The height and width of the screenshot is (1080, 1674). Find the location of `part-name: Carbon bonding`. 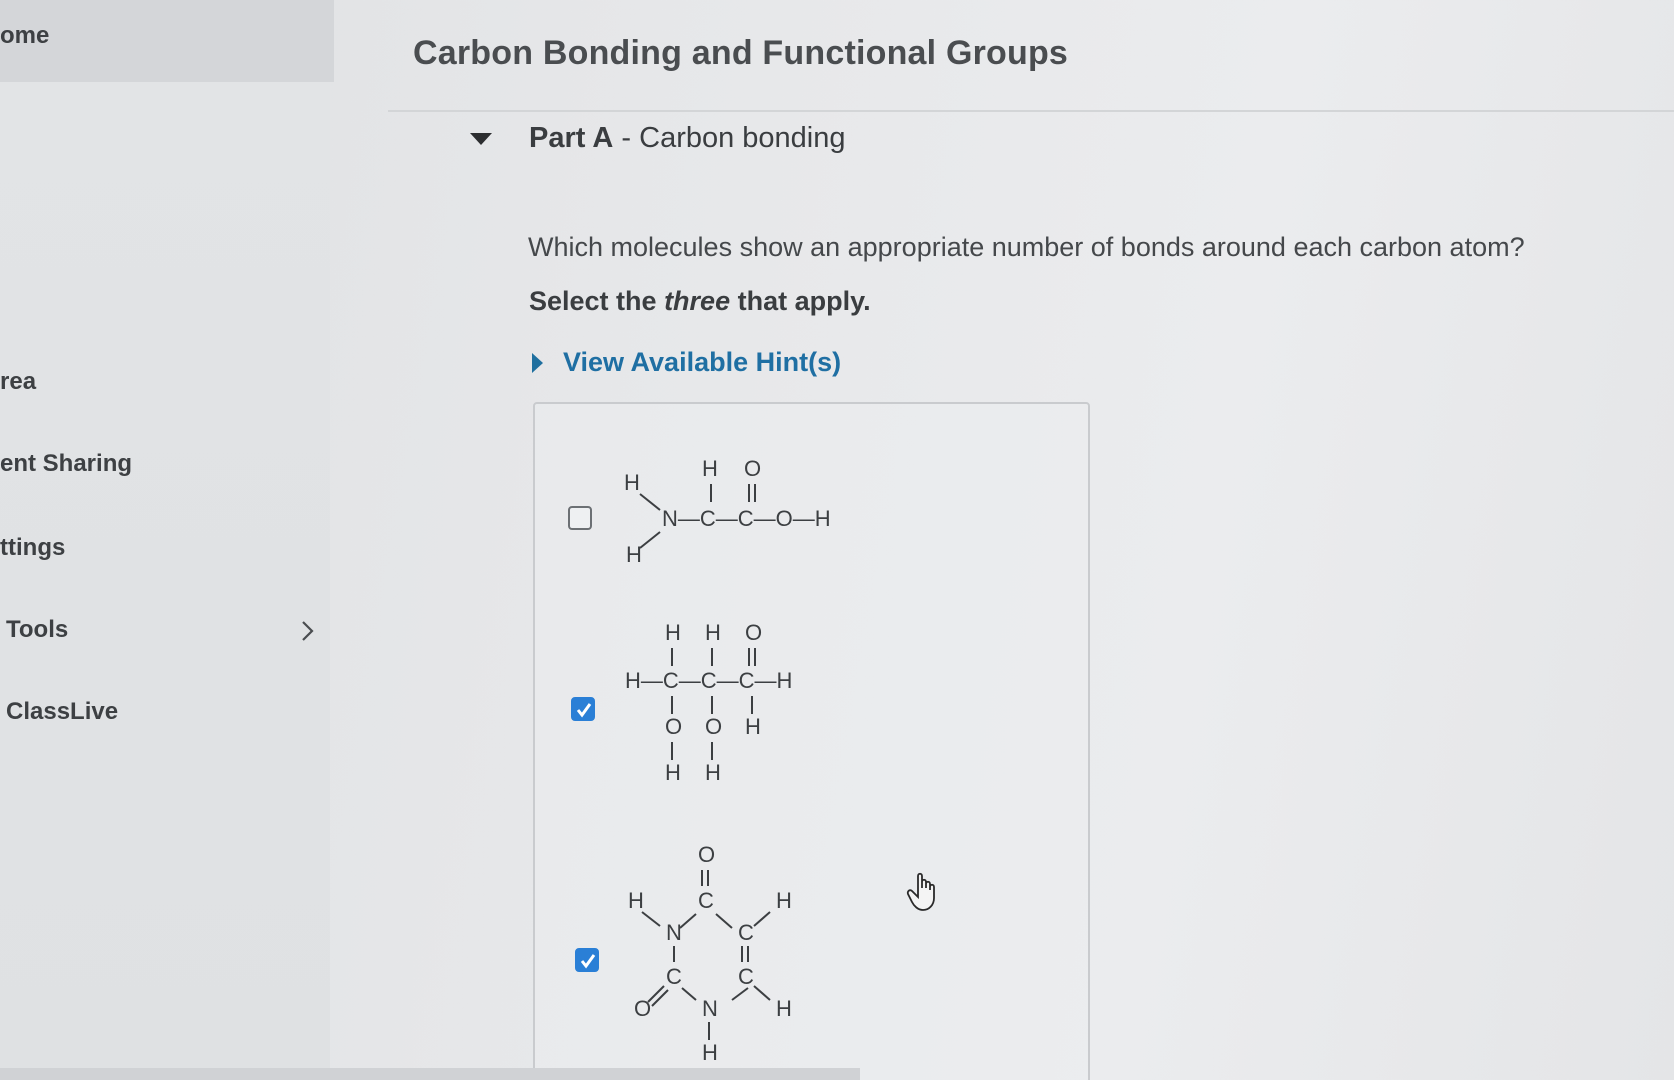

part-name: Carbon bonding is located at coordinates (742, 138).